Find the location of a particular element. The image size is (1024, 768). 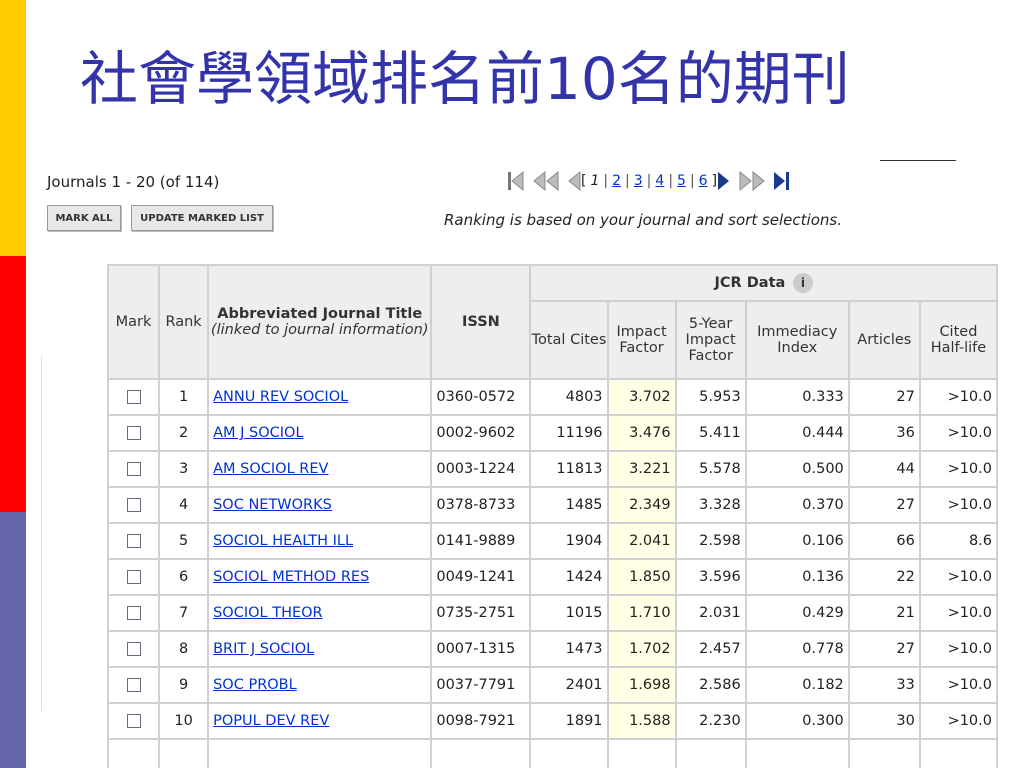

pager-link-page-2: 2 is located at coordinates (616, 181).